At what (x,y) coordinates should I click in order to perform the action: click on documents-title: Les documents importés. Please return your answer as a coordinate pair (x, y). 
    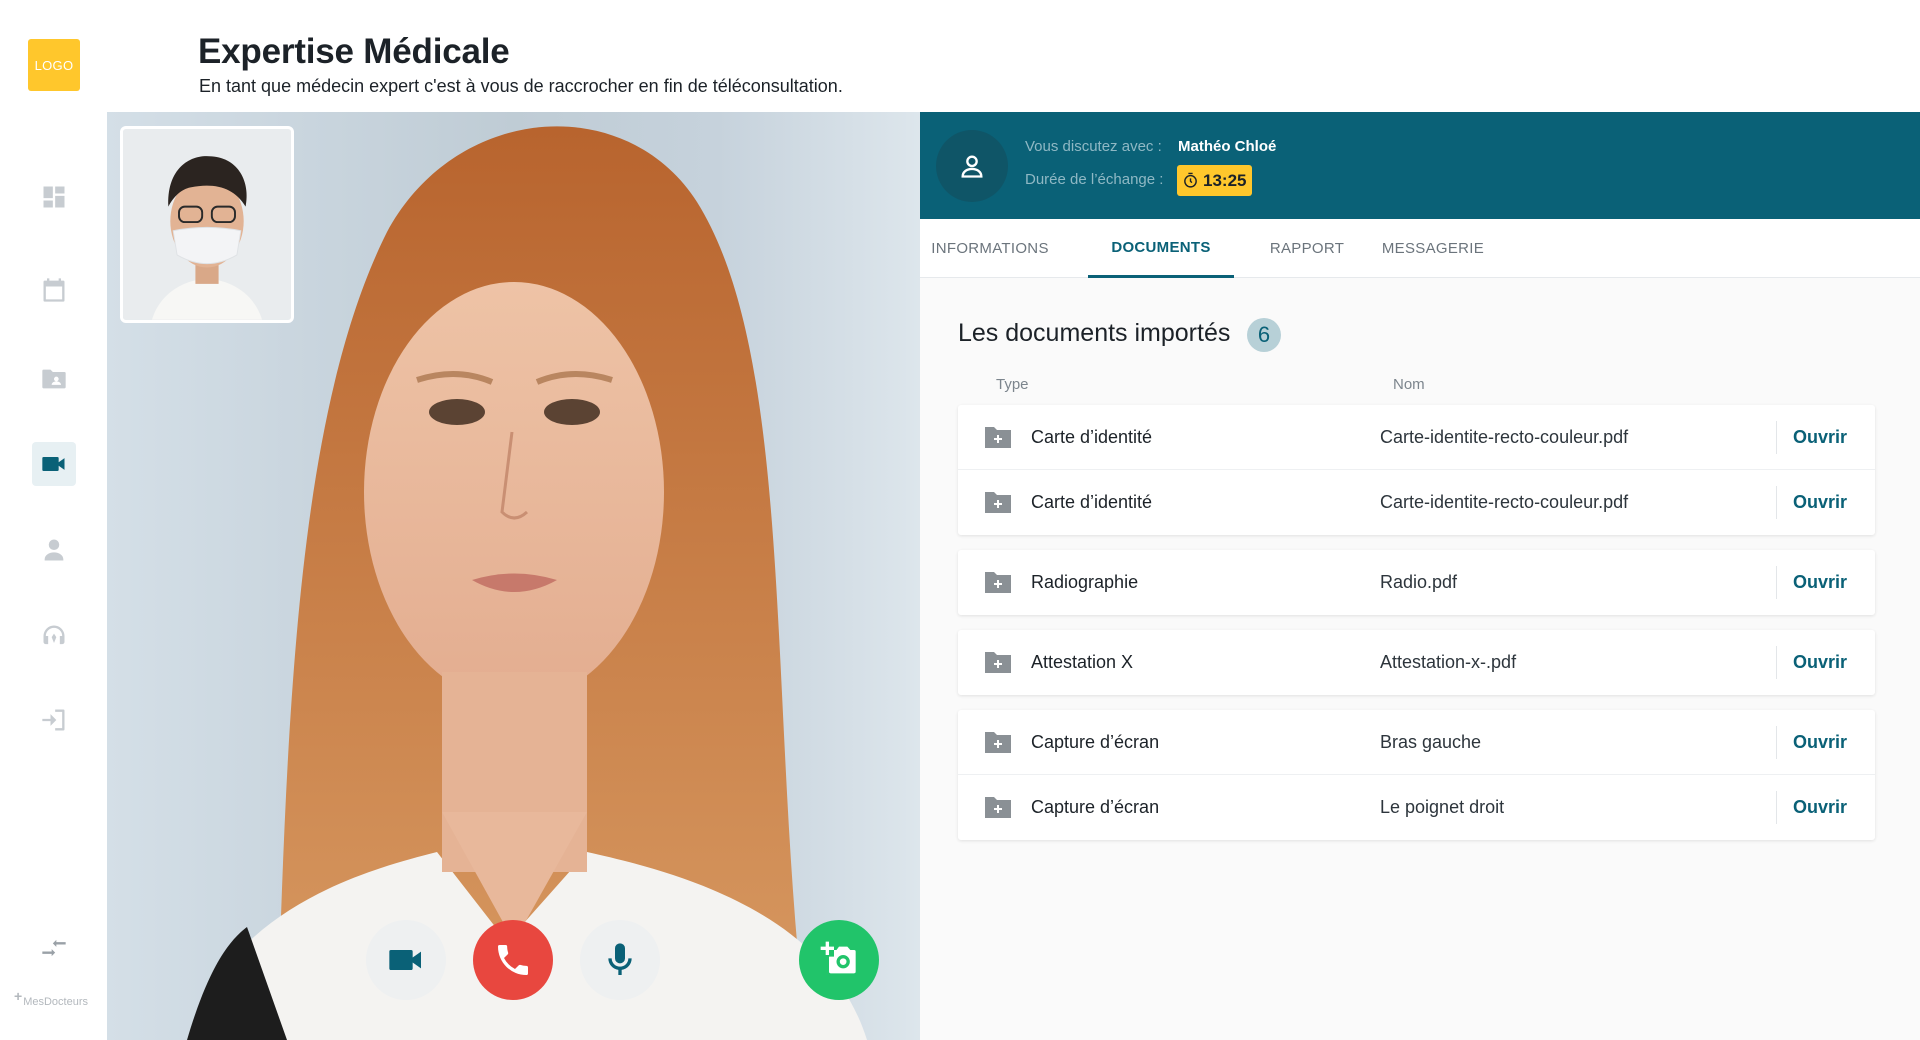
    Looking at the image, I should click on (1094, 333).